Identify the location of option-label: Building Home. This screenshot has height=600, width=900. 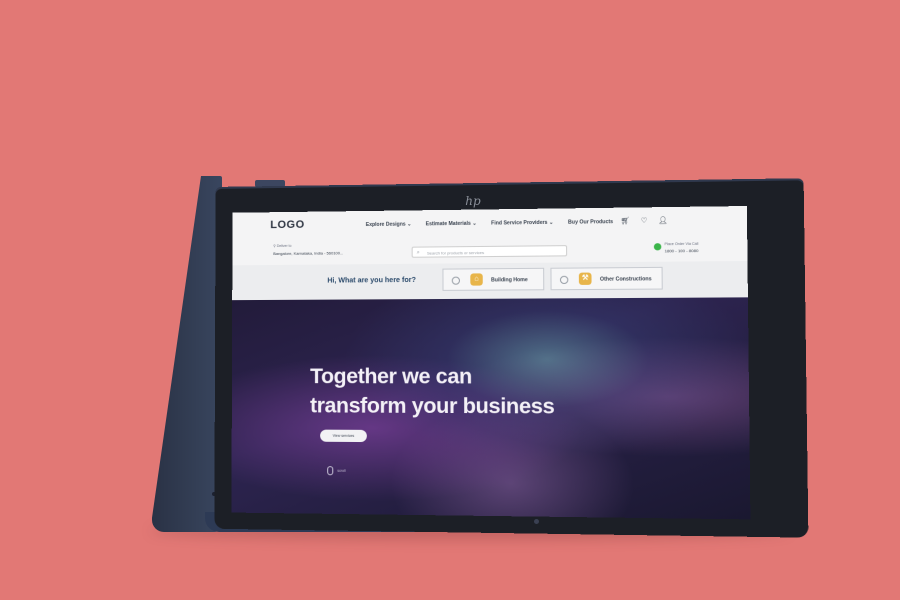
(509, 280).